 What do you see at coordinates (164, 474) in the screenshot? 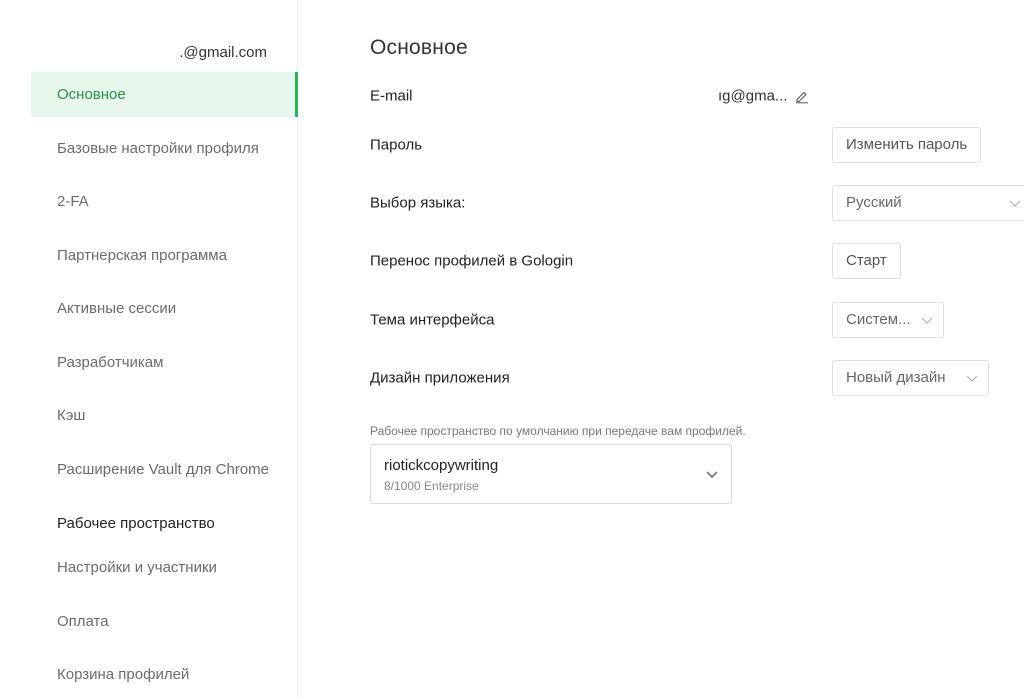
I see `sidebar-item-vault-extension: Расширение Vault для Chrome` at bounding box center [164, 474].